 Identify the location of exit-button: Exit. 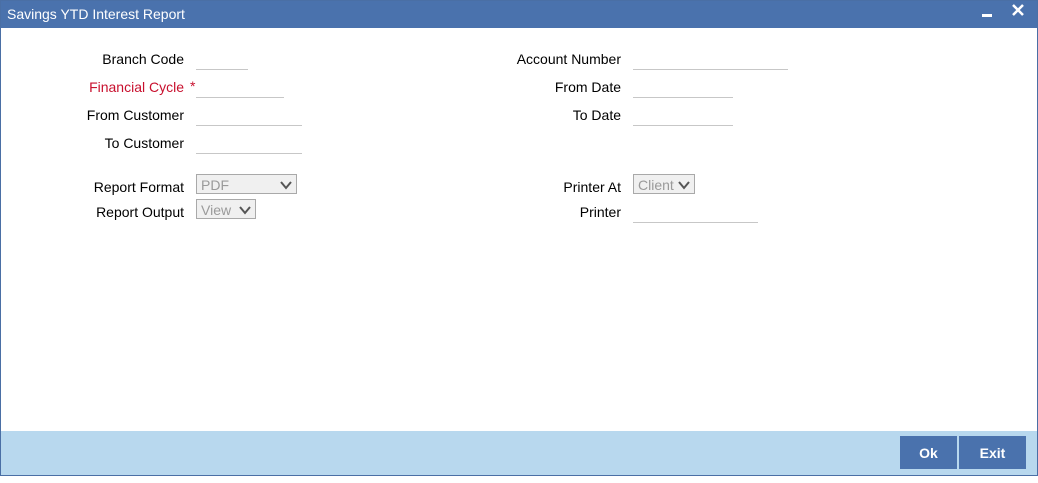
(992, 452).